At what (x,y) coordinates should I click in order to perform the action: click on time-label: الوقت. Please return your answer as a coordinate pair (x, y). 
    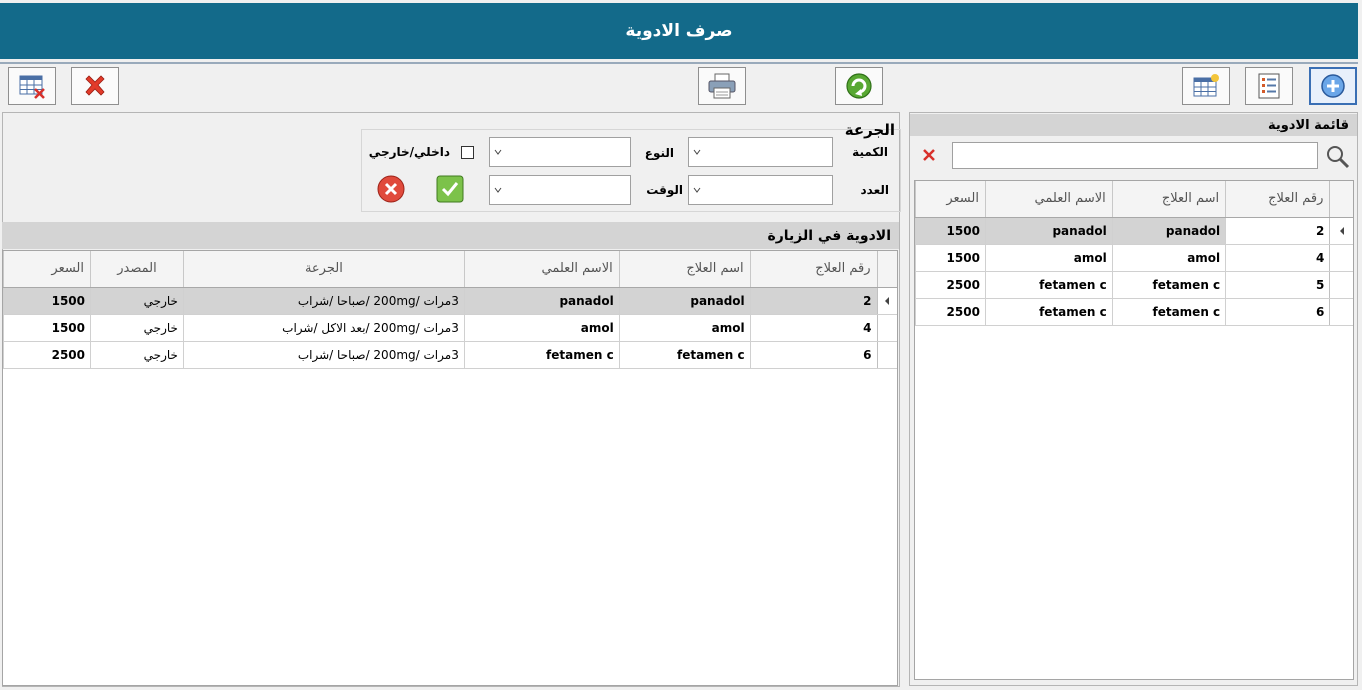
    Looking at the image, I should click on (664, 190).